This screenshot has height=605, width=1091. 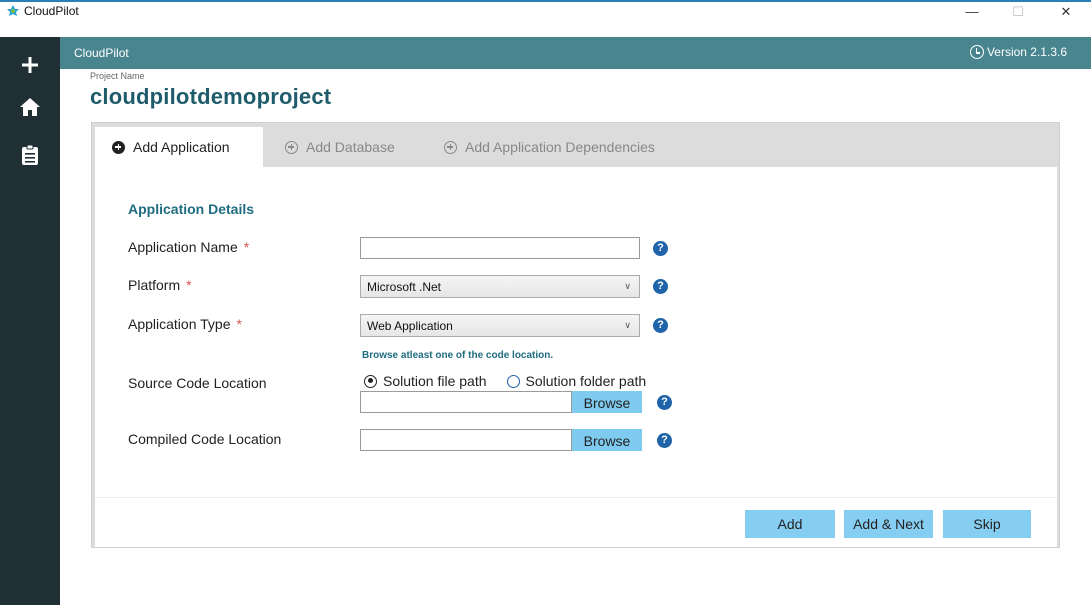 I want to click on tab-label: Add Database, so click(x=350, y=147).